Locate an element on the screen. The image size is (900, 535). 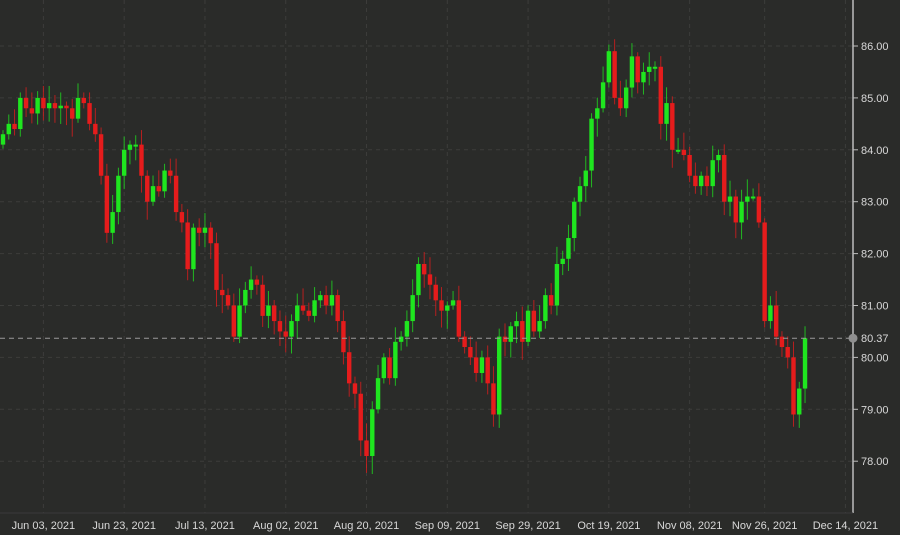
y-tick-label: 84.00 is located at coordinates (875, 151).